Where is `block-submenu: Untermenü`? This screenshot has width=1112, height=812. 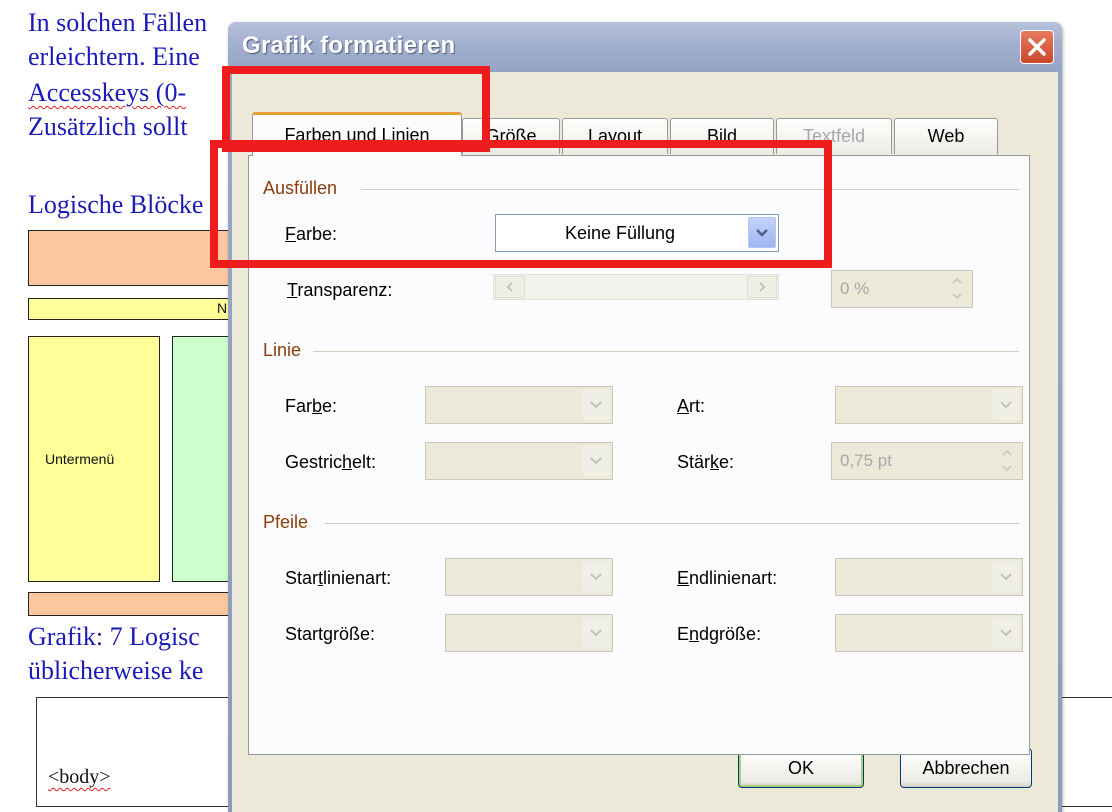 block-submenu: Untermenü is located at coordinates (94, 459).